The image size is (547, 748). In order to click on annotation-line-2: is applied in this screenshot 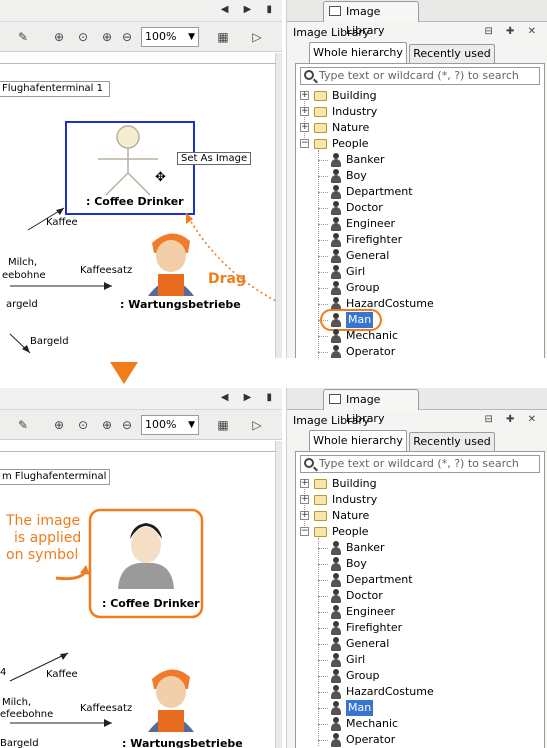, I will do `click(48, 538)`.